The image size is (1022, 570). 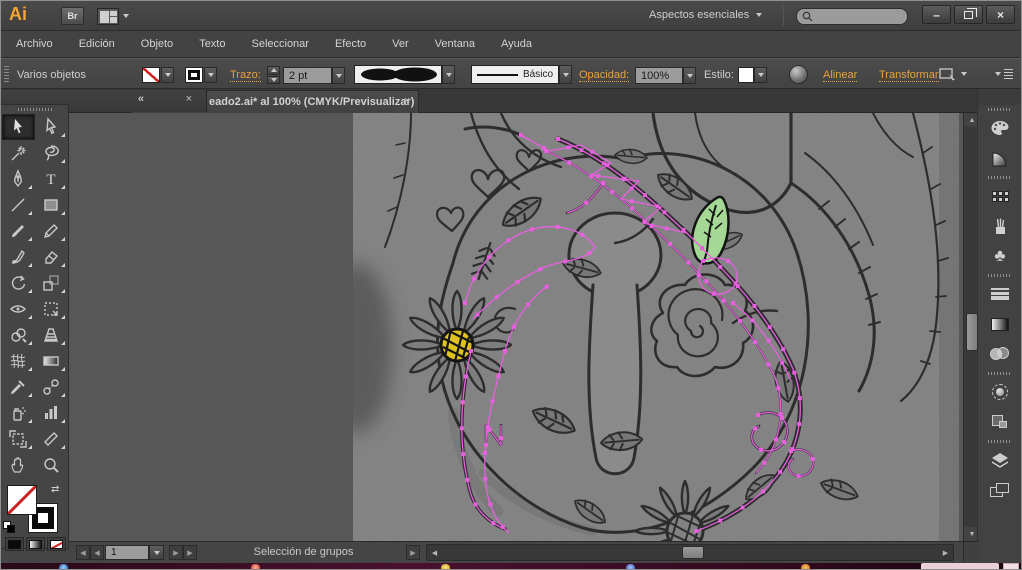 I want to click on first-artboard-button: ◀, so click(x=83, y=552).